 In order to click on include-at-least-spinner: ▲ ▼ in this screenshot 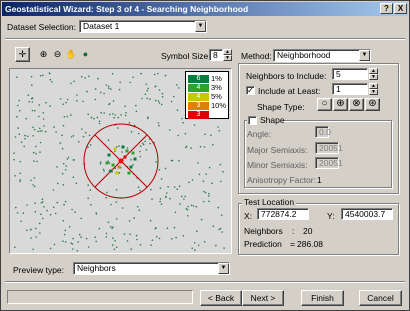, I will do `click(373, 89)`.